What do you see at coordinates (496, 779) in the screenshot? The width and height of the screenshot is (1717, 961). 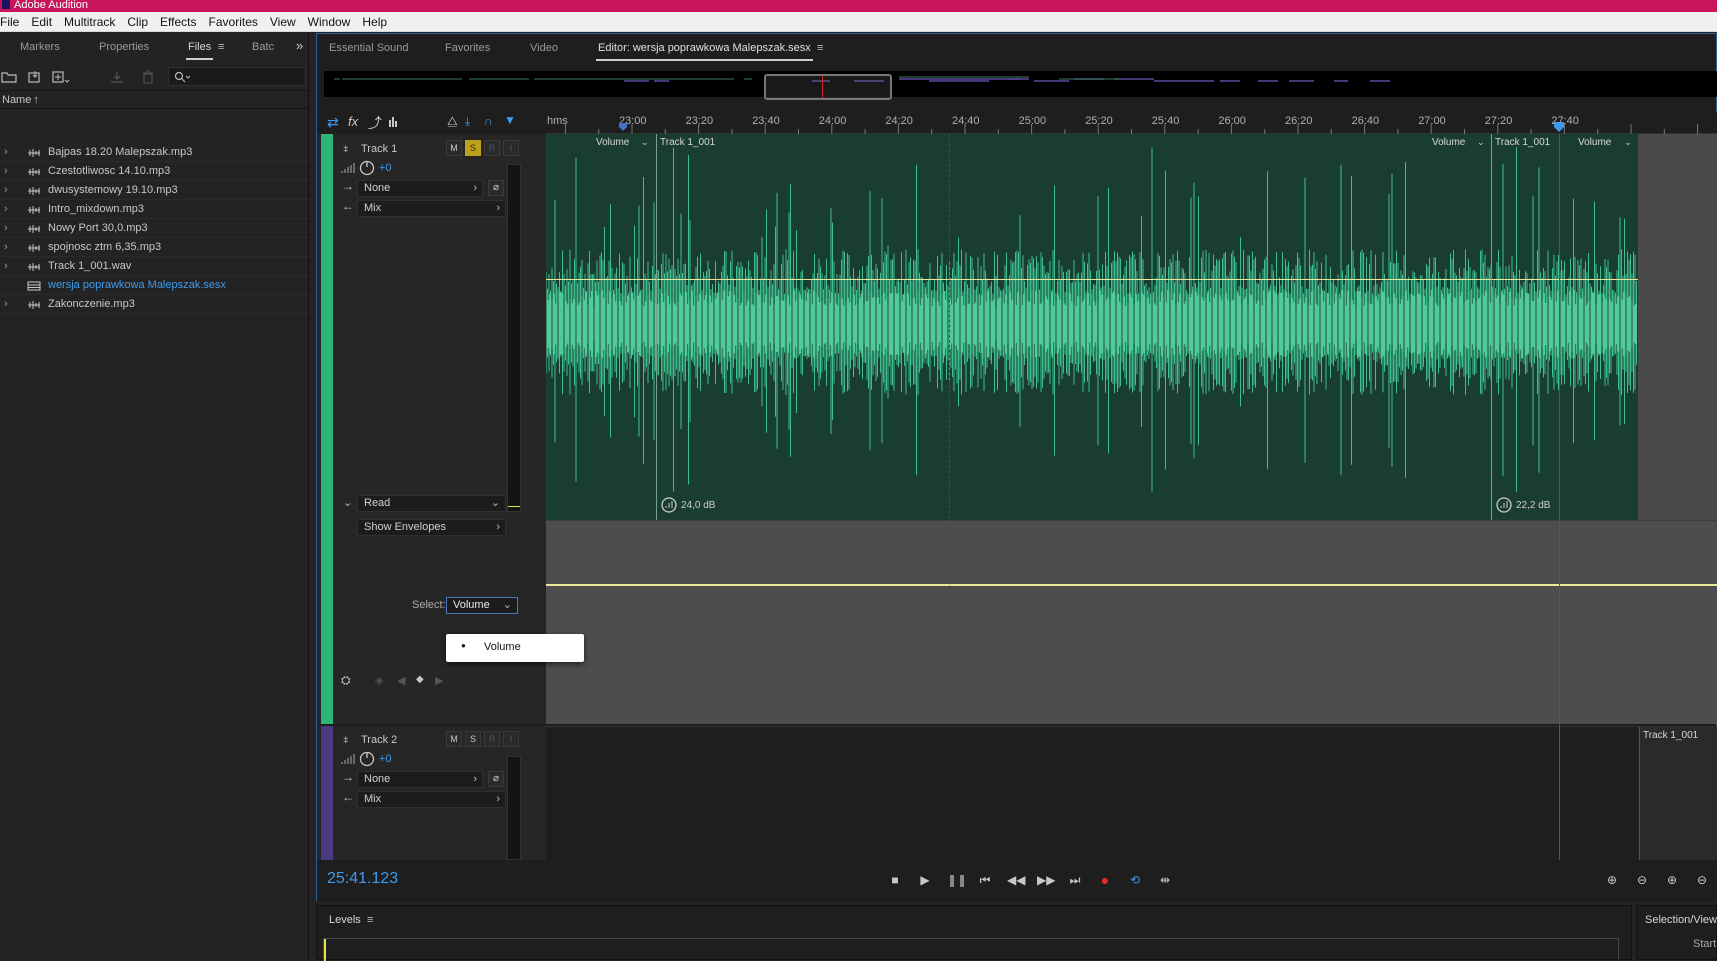 I see `track-2-polarity-button: ⌀` at bounding box center [496, 779].